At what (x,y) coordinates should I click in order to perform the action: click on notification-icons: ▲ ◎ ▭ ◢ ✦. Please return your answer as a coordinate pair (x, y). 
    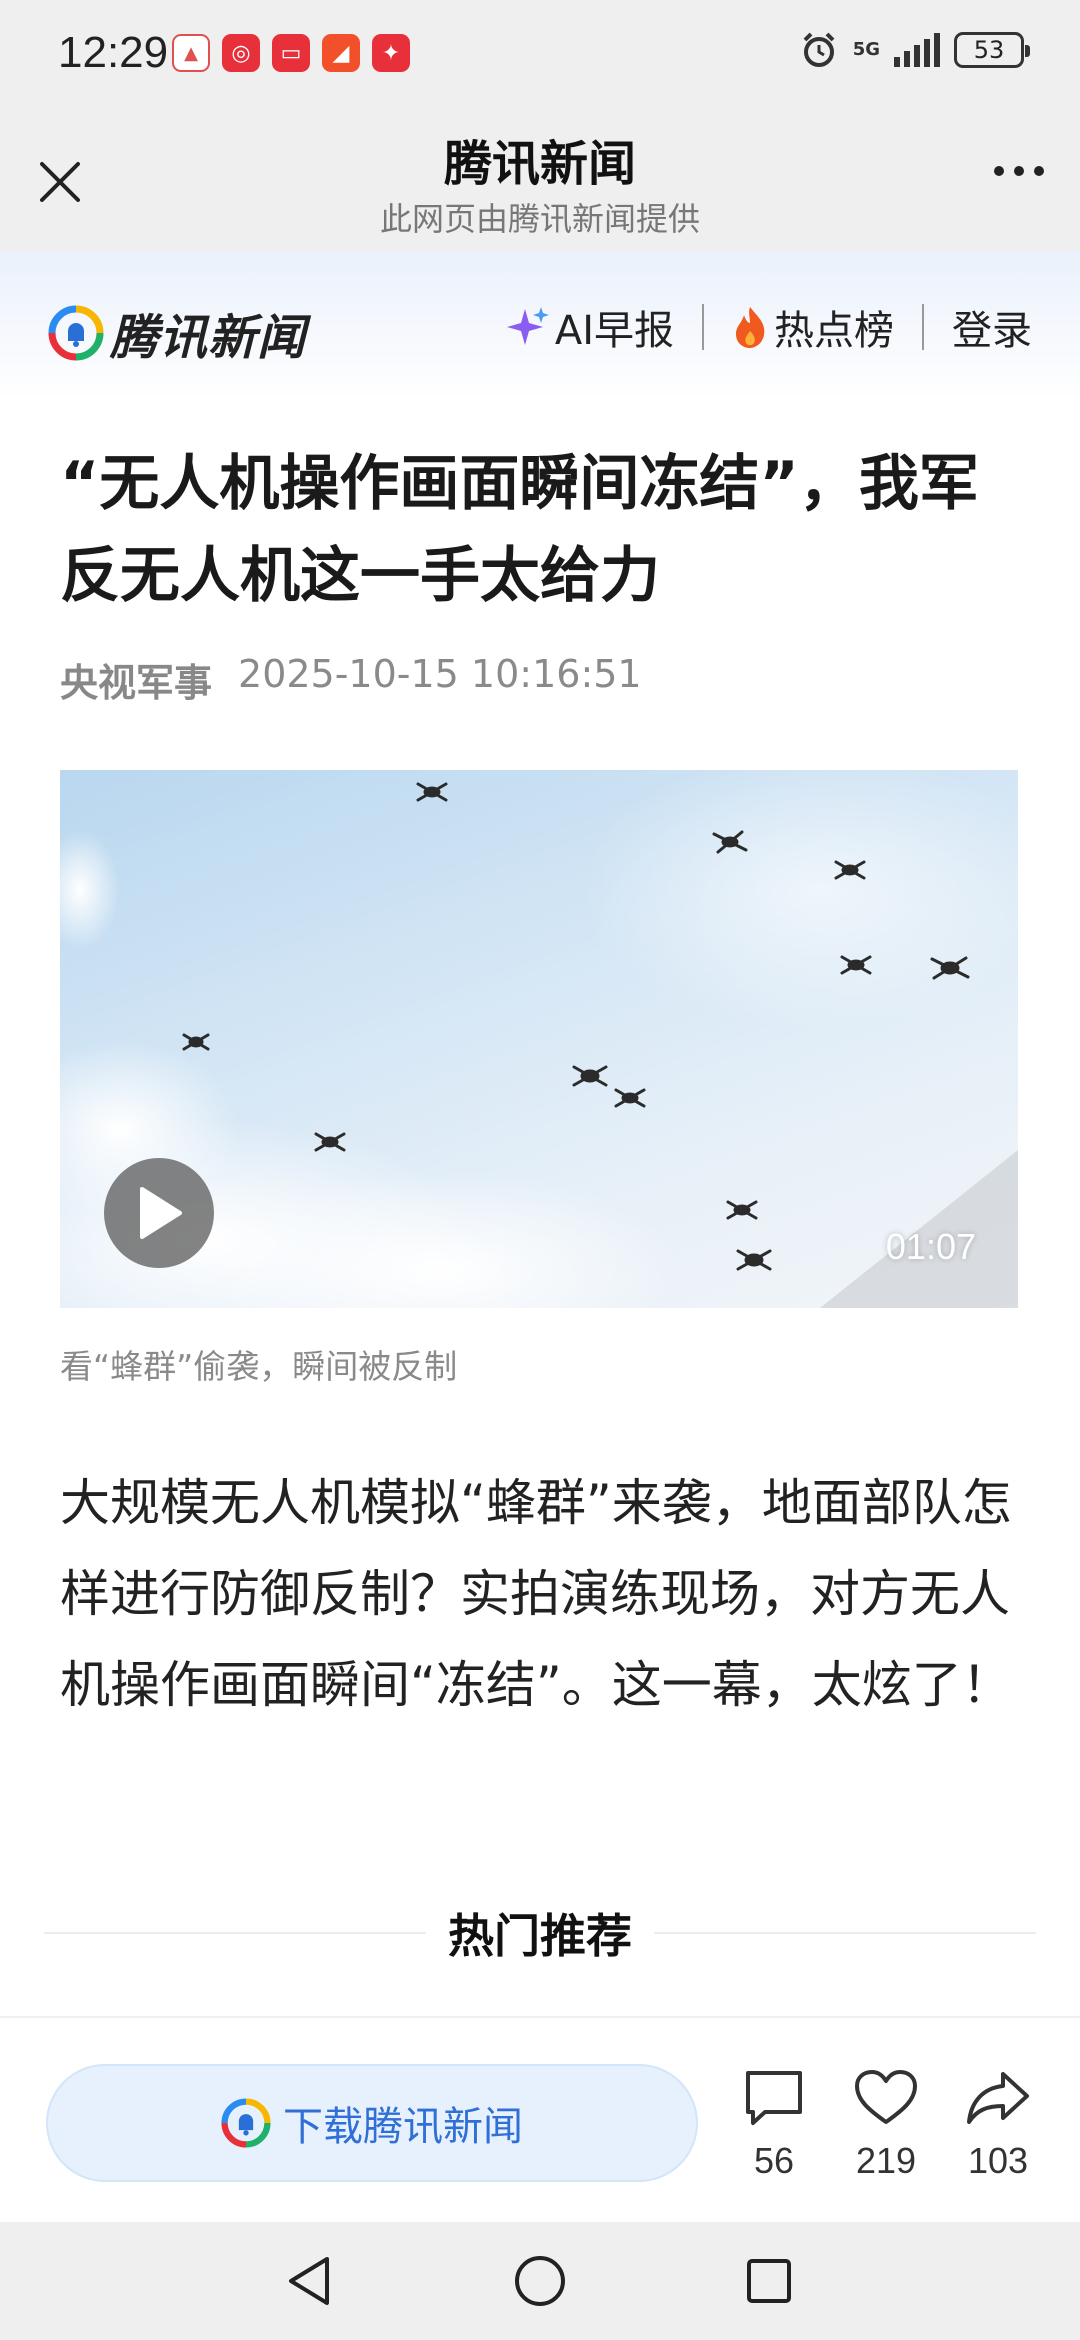
    Looking at the image, I should click on (291, 53).